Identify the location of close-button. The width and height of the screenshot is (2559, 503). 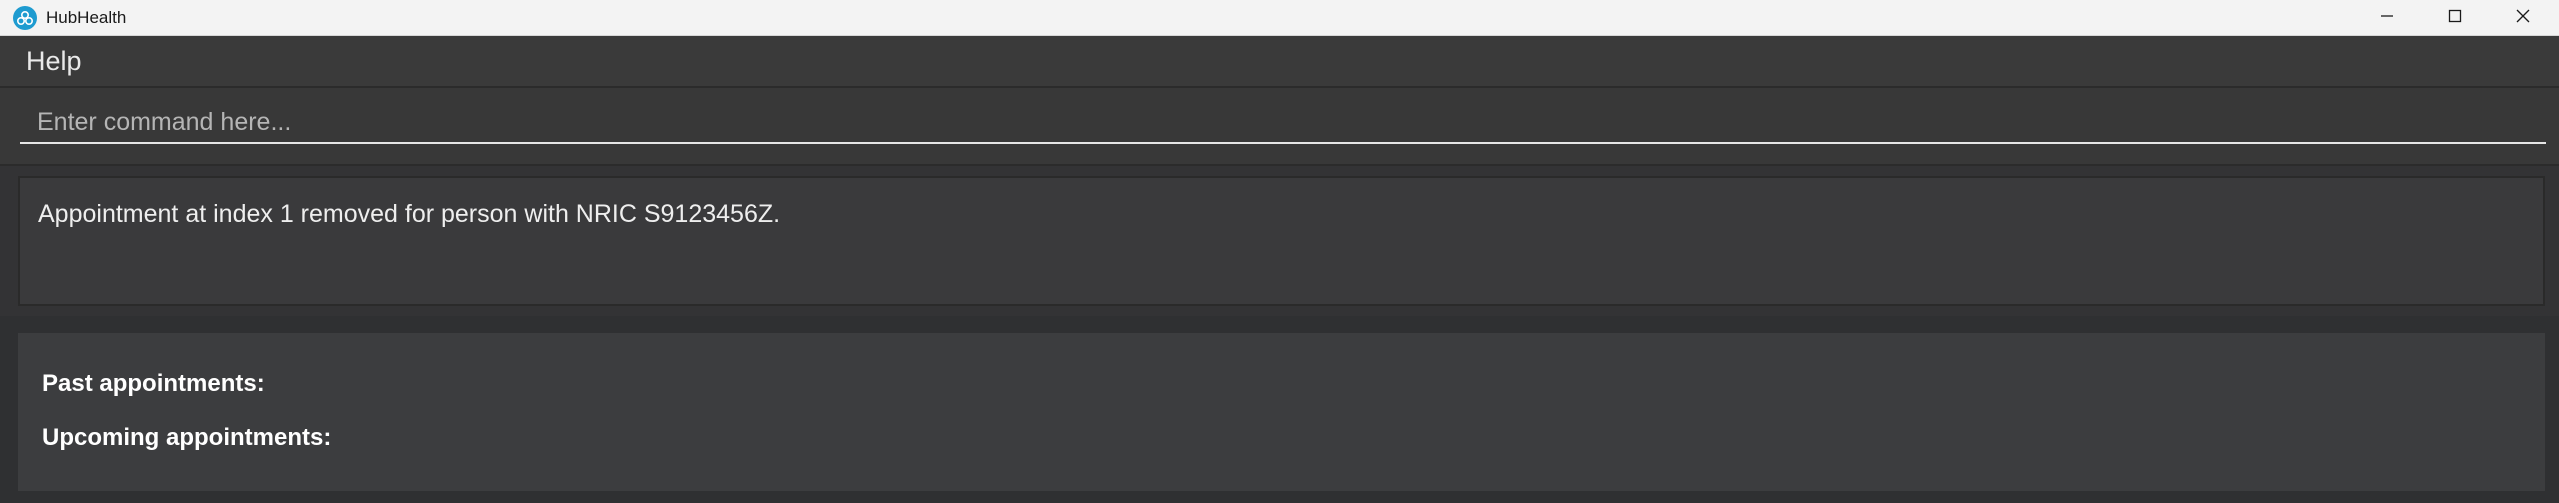
(2523, 18).